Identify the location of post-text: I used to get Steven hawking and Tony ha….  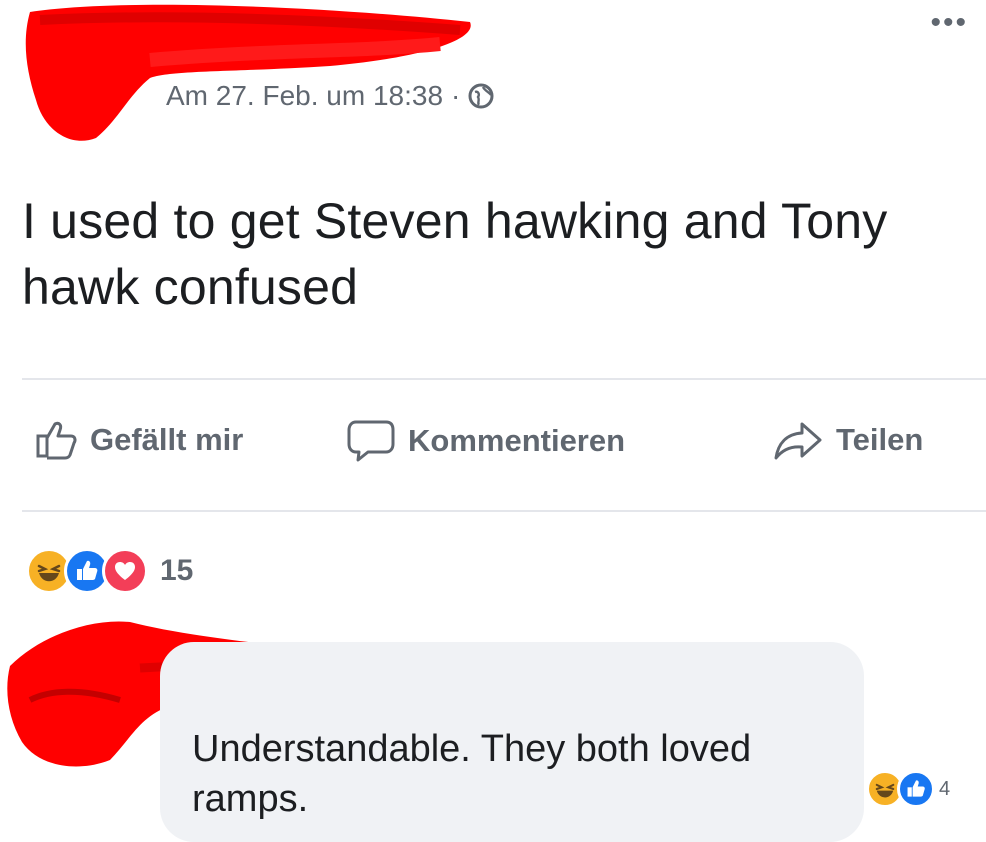
(455, 254).